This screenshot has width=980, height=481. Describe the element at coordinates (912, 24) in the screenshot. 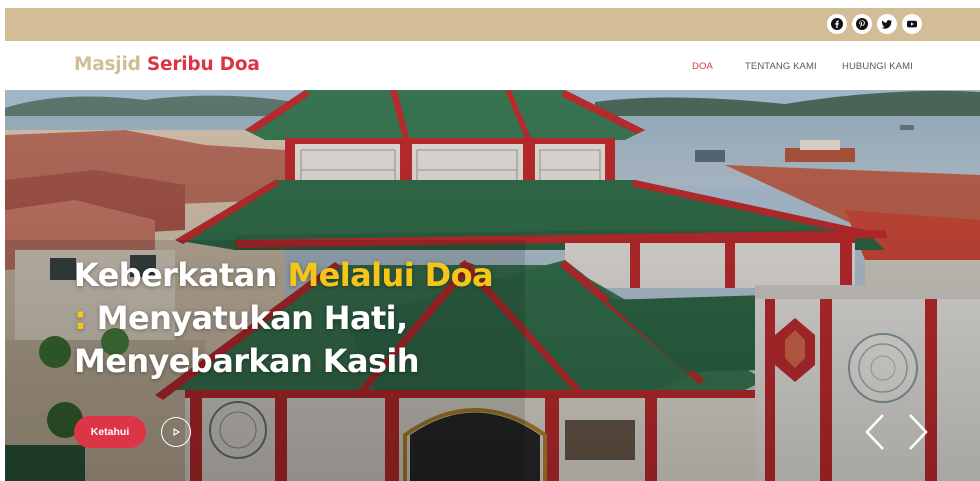

I see `youtube-icon` at that location.